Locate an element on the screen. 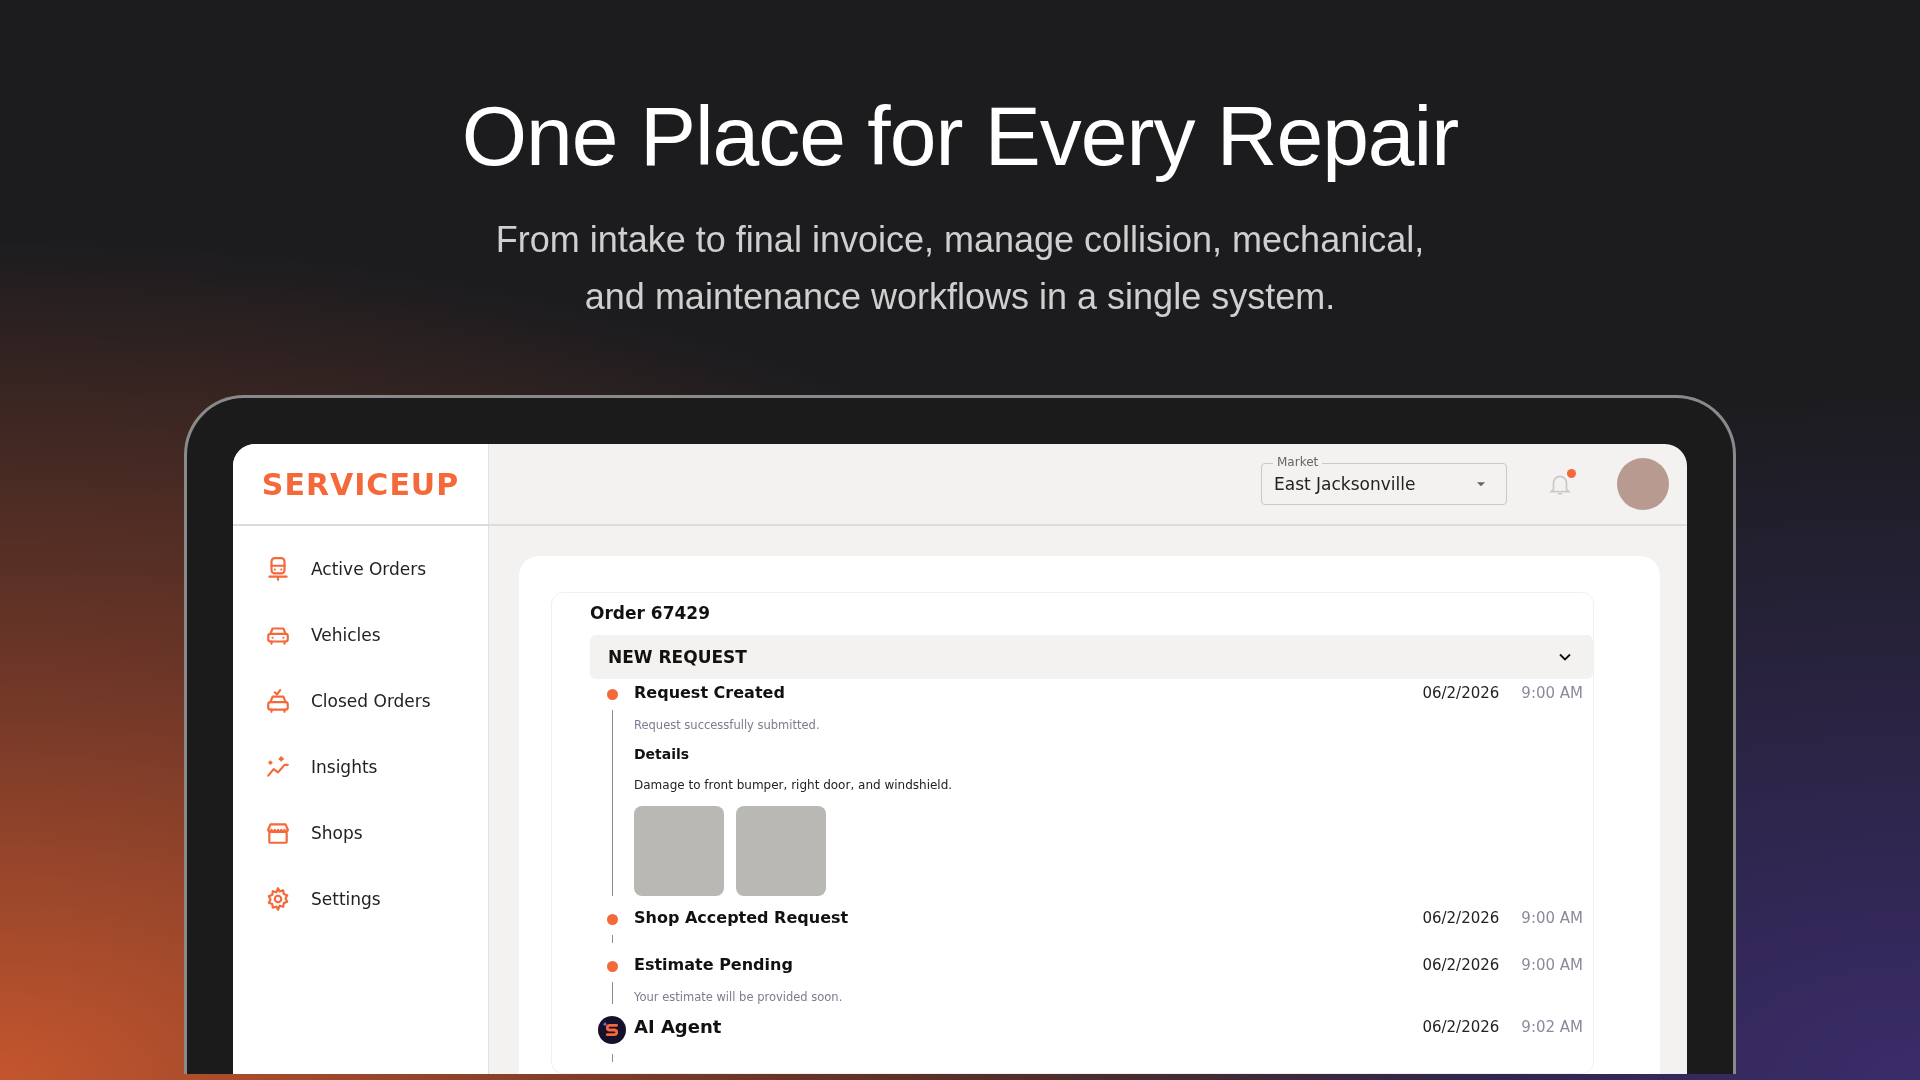 This screenshot has height=1080, width=1920. nav-item: Insights is located at coordinates (360, 767).